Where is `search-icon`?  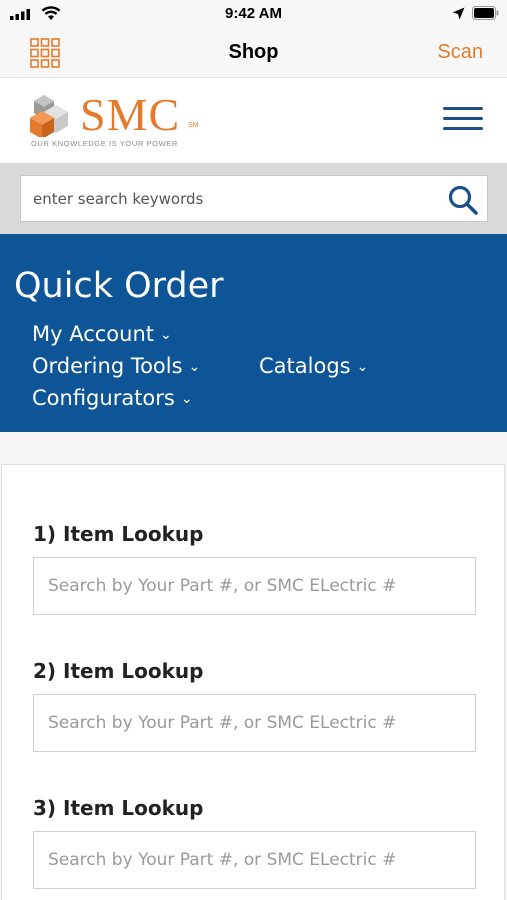 search-icon is located at coordinates (463, 200).